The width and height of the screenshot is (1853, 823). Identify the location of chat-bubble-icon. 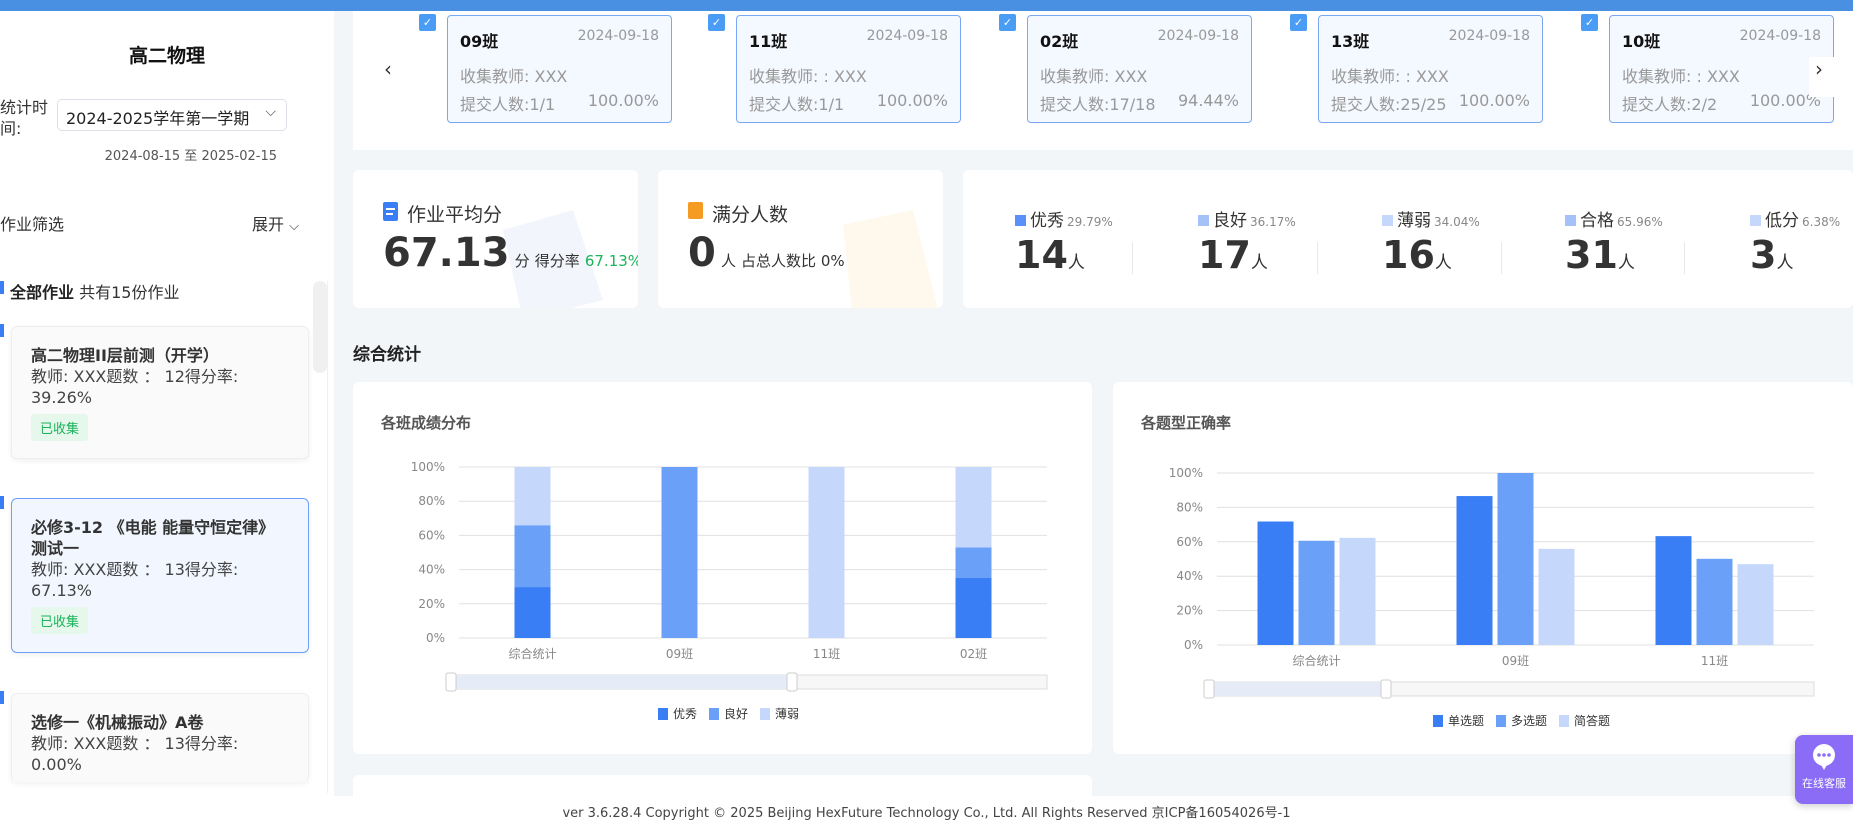
(1824, 757).